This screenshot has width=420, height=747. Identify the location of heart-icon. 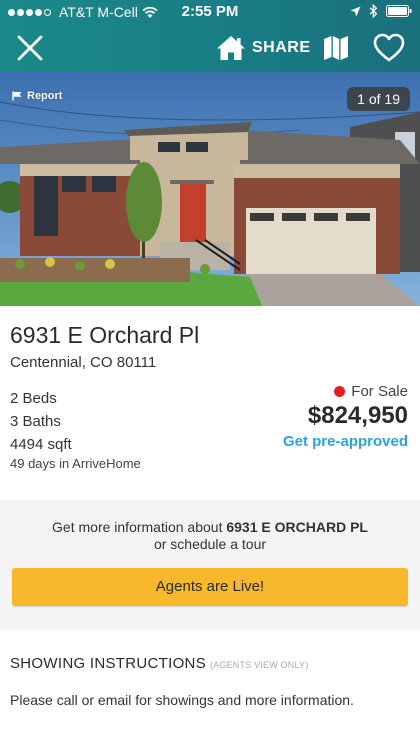
(389, 47).